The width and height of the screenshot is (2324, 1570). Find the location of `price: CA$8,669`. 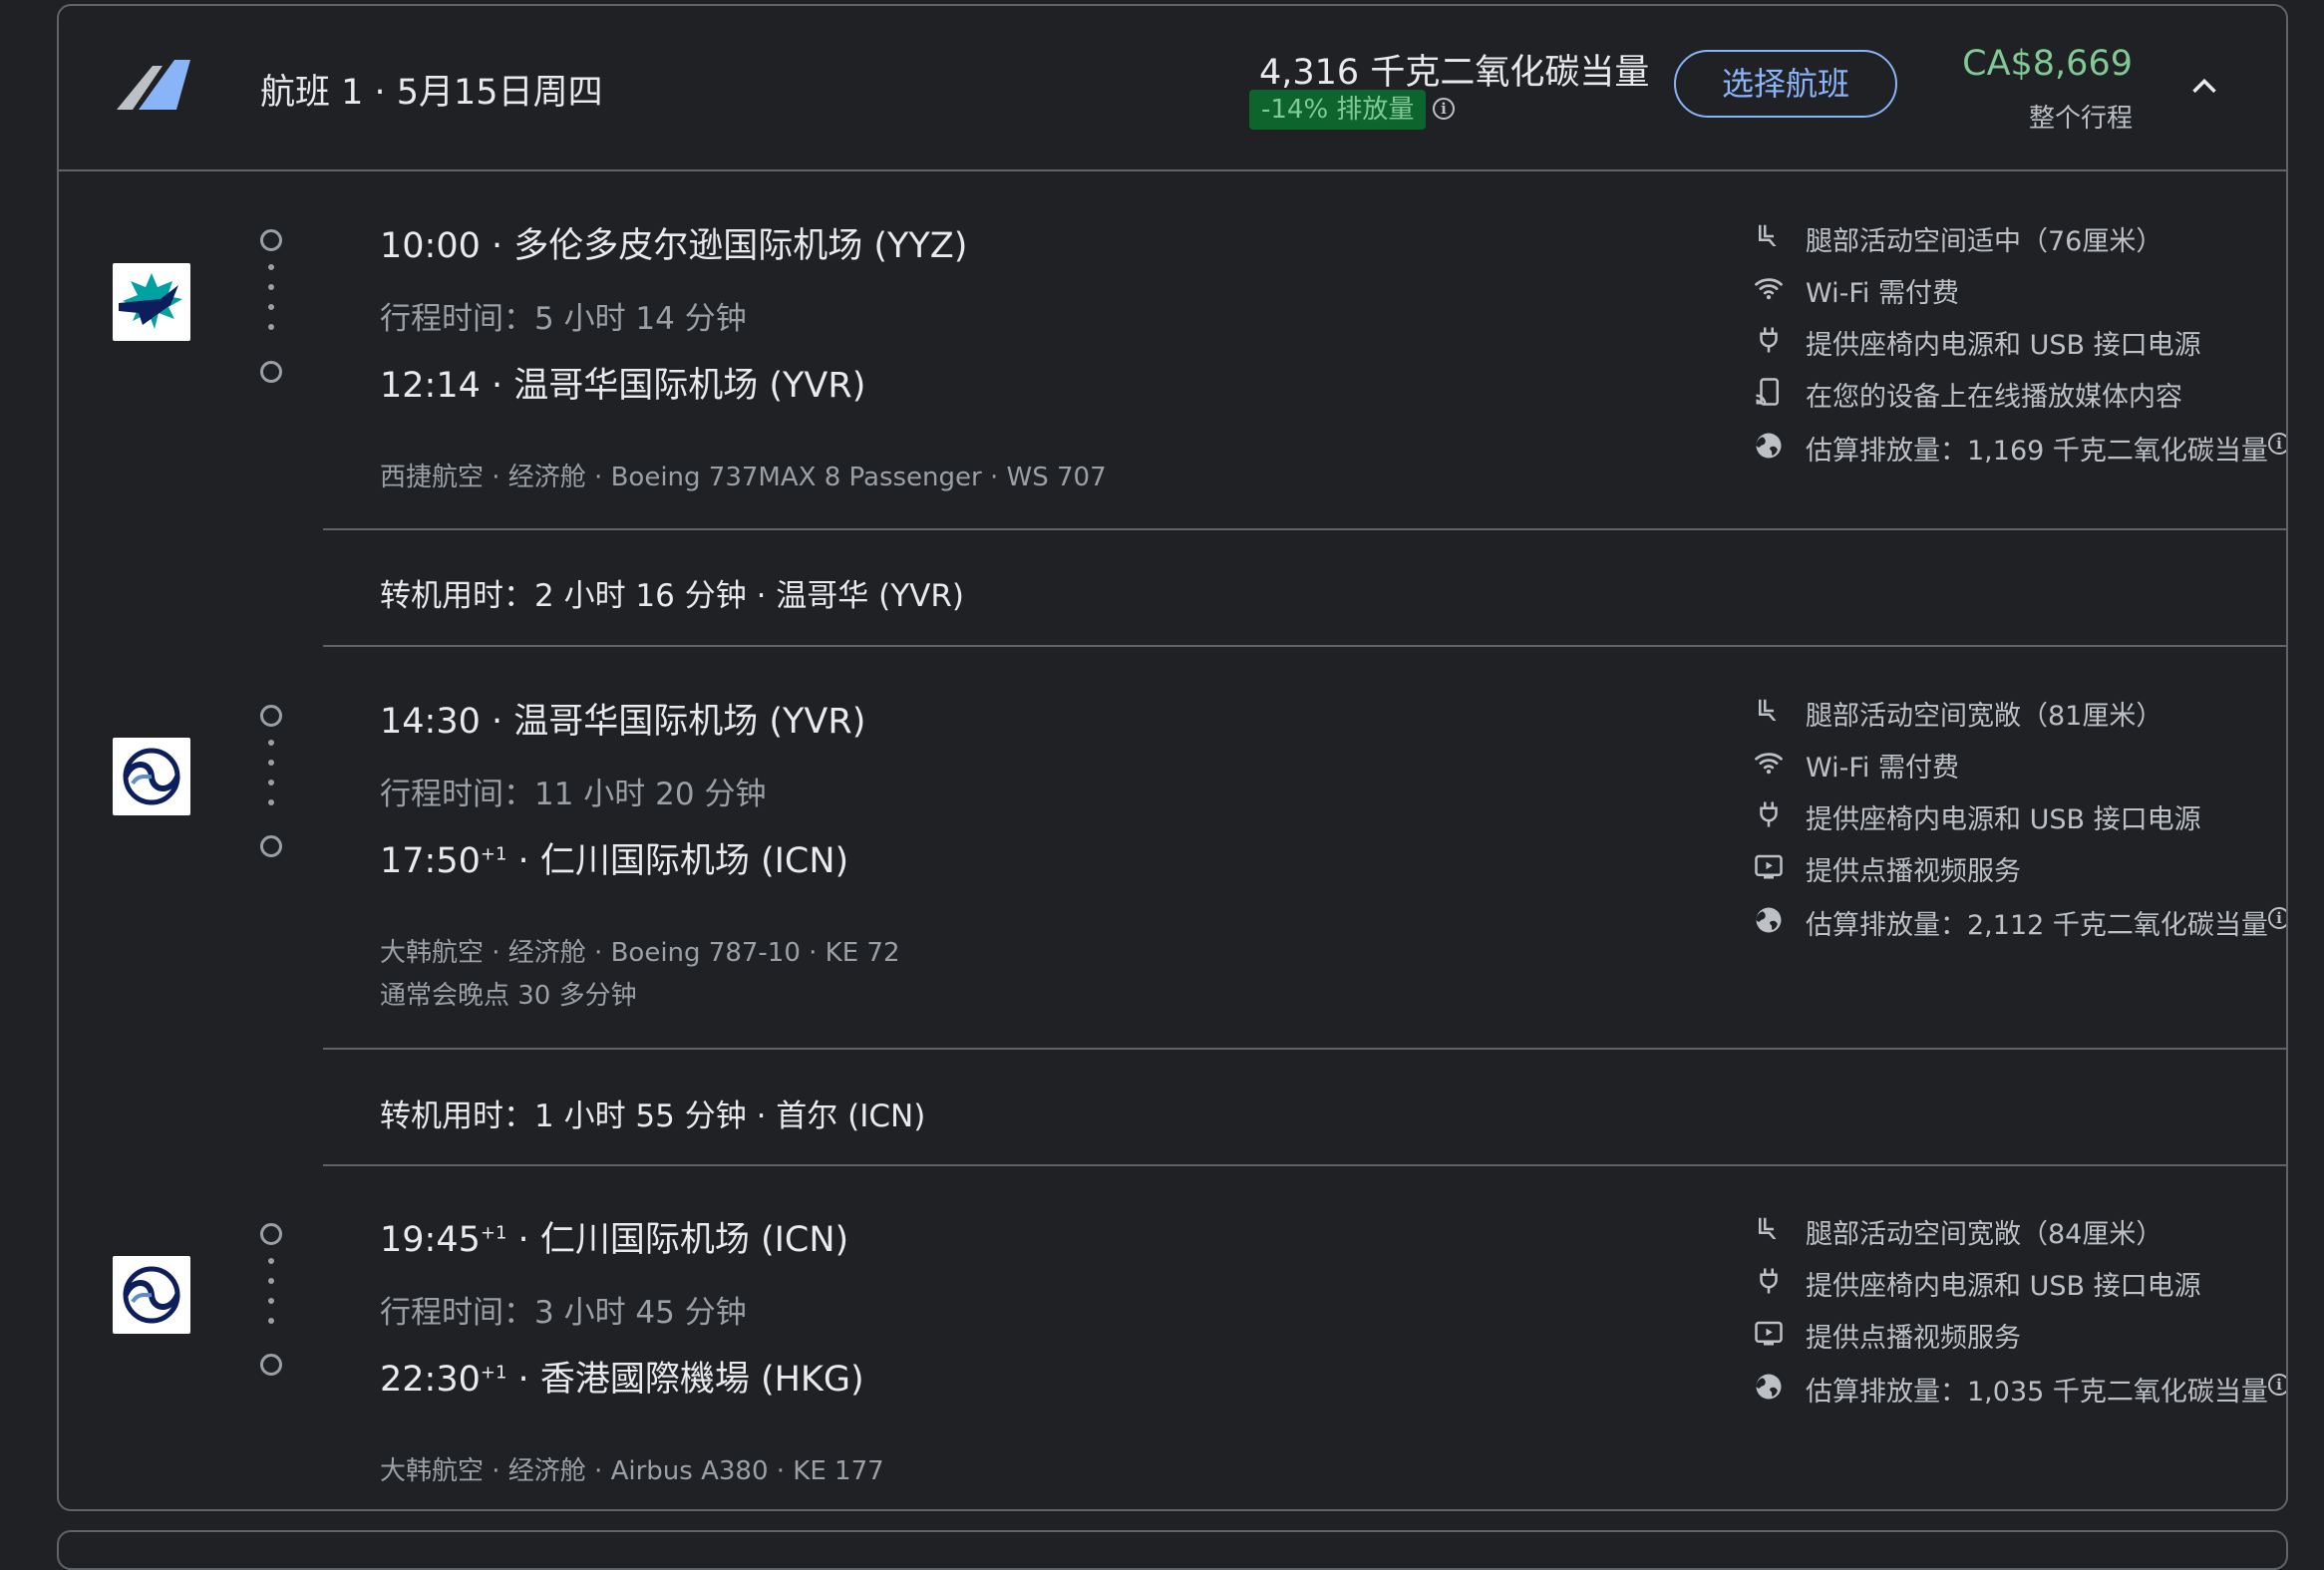

price: CA$8,669 is located at coordinates (2048, 64).